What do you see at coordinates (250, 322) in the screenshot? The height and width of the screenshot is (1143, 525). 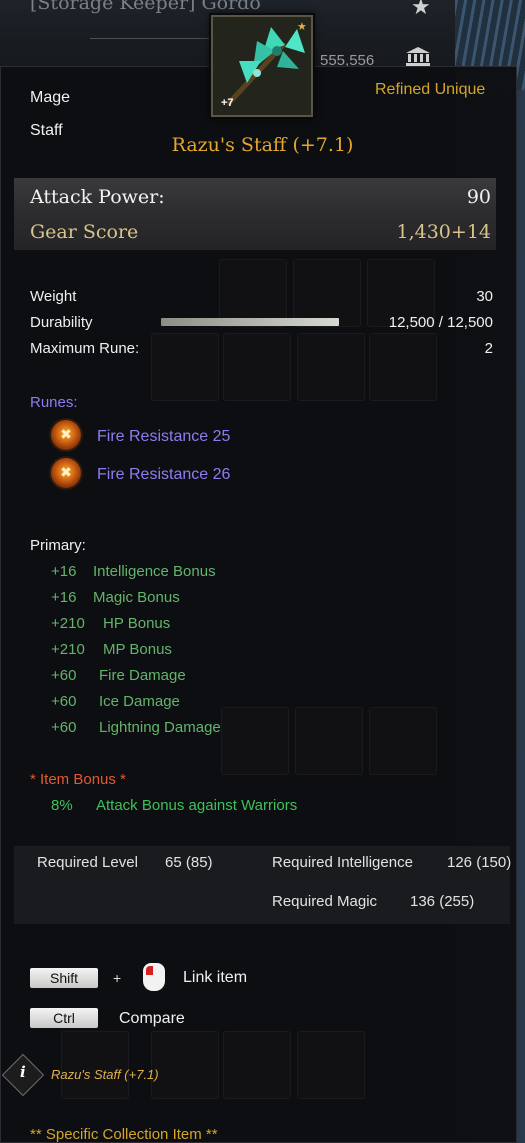 I see `durability-bar` at bounding box center [250, 322].